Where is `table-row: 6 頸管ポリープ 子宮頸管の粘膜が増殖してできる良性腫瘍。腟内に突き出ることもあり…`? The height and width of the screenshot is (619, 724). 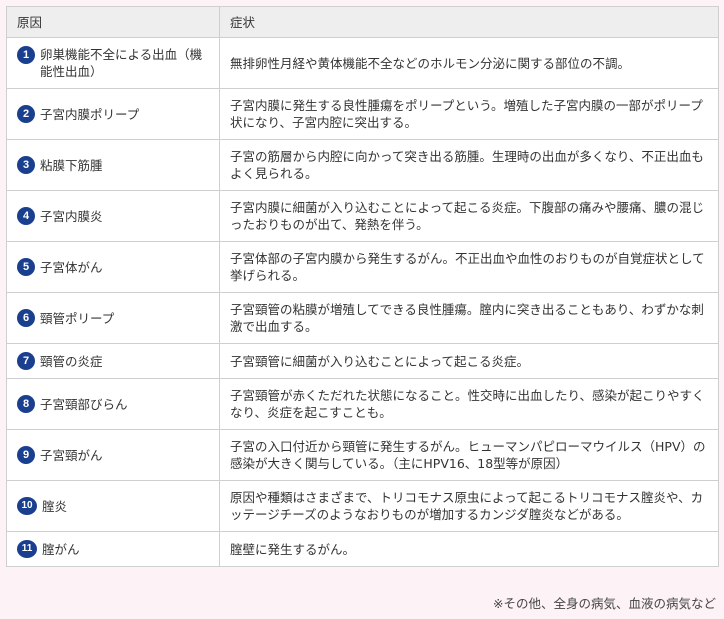
table-row: 6 頸管ポリープ 子宮頸管の粘膜が増殖してできる良性腫瘍。腟内に突き出ることもあり… is located at coordinates (362, 318).